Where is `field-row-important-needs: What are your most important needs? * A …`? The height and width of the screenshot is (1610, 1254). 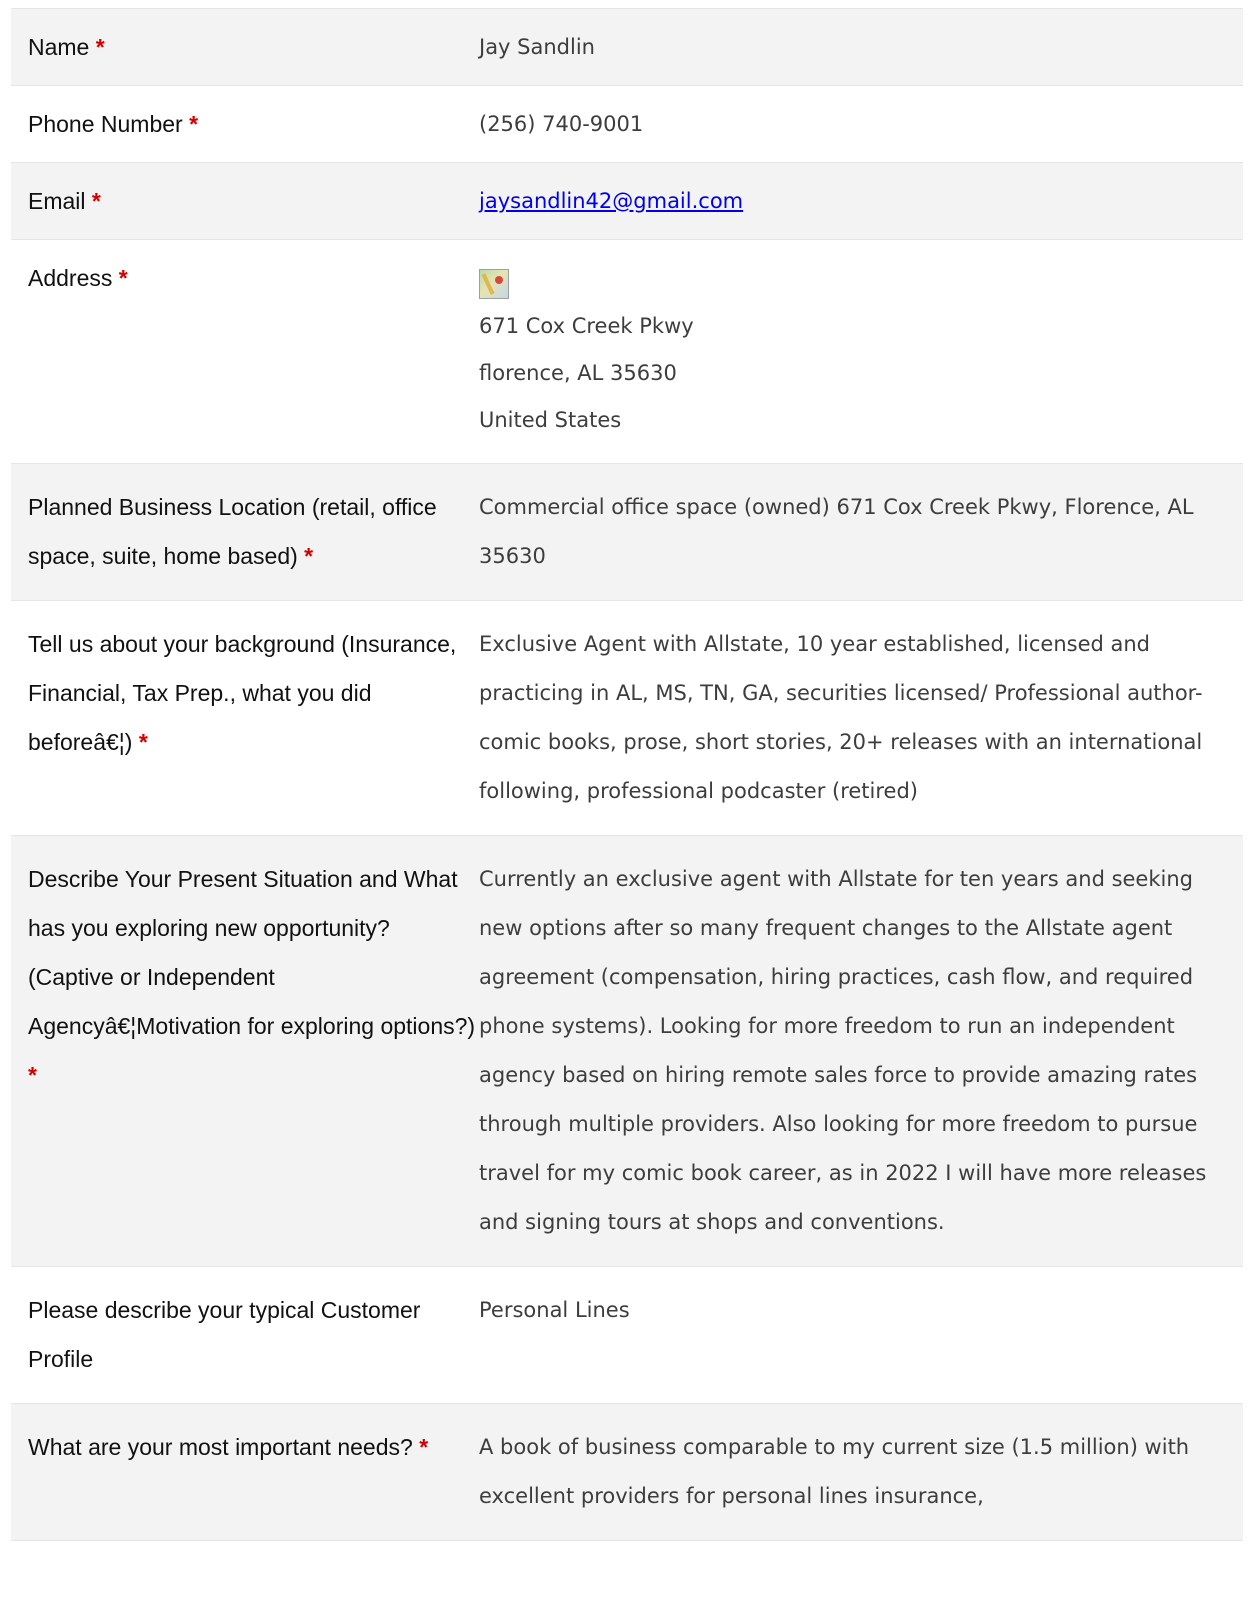
field-row-important-needs: What are your most important needs? * A … is located at coordinates (627, 1472).